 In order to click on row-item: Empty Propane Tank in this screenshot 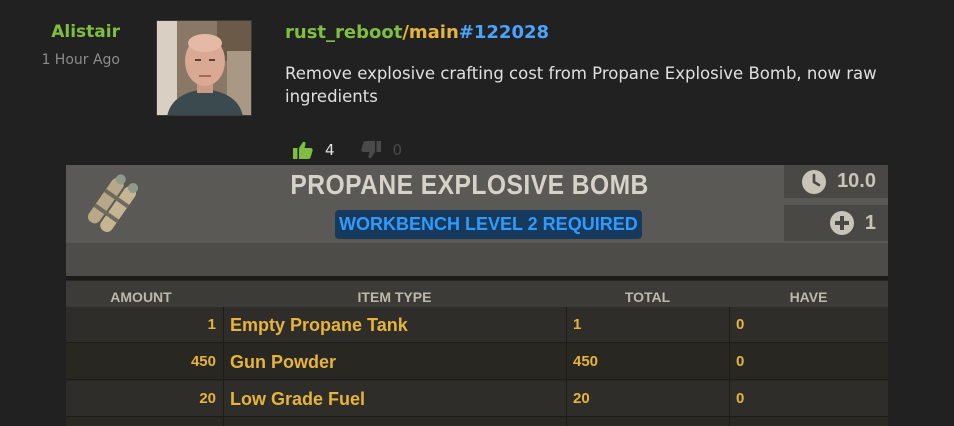, I will do `click(319, 325)`.